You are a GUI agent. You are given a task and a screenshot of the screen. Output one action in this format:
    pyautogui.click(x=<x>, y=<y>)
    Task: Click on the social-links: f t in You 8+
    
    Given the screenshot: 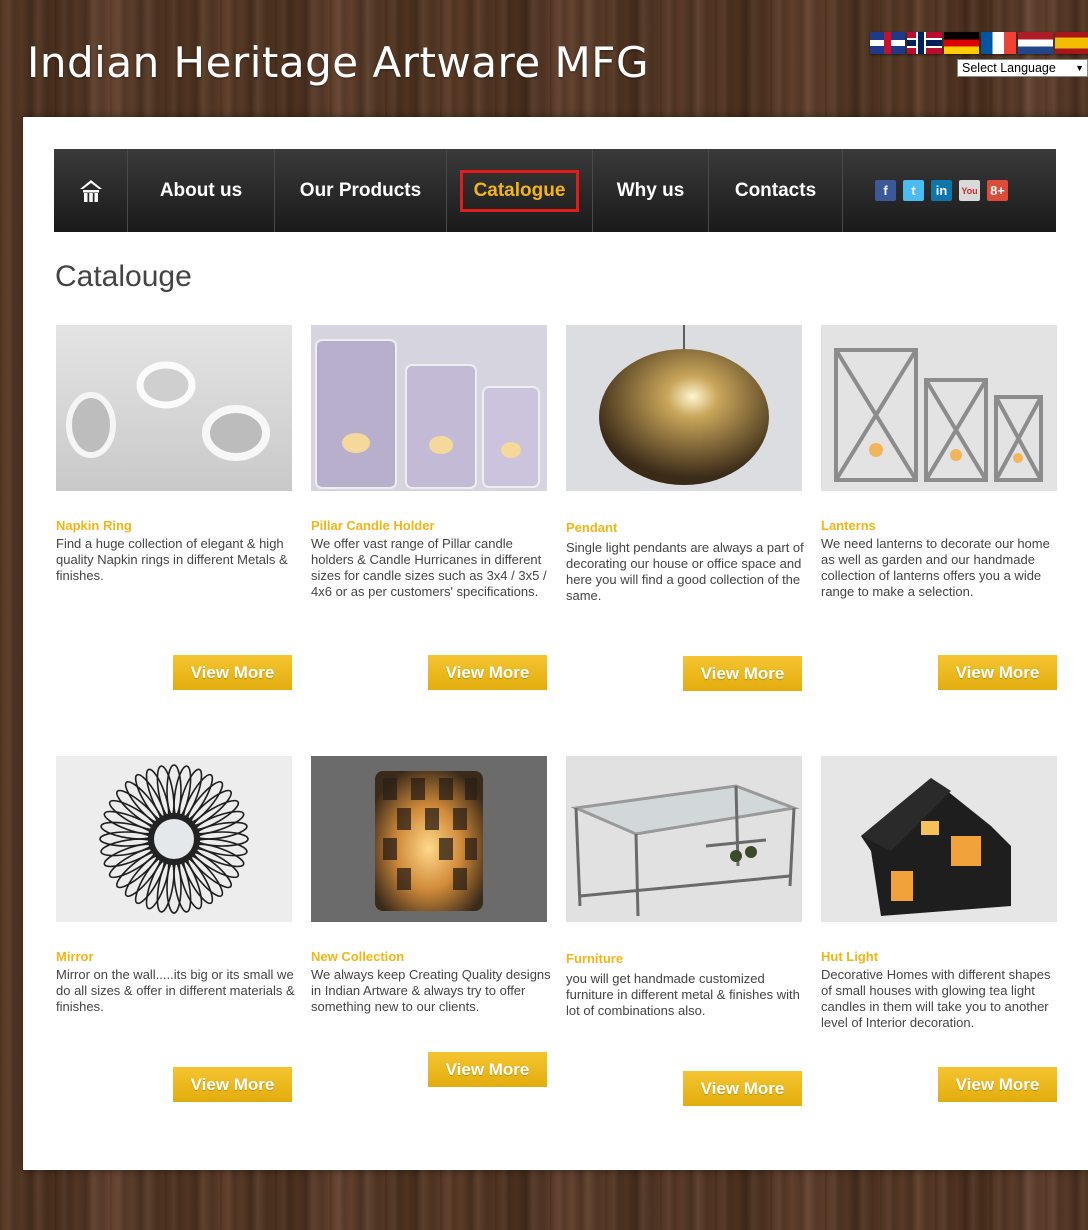 What is the action you would take?
    pyautogui.click(x=941, y=190)
    